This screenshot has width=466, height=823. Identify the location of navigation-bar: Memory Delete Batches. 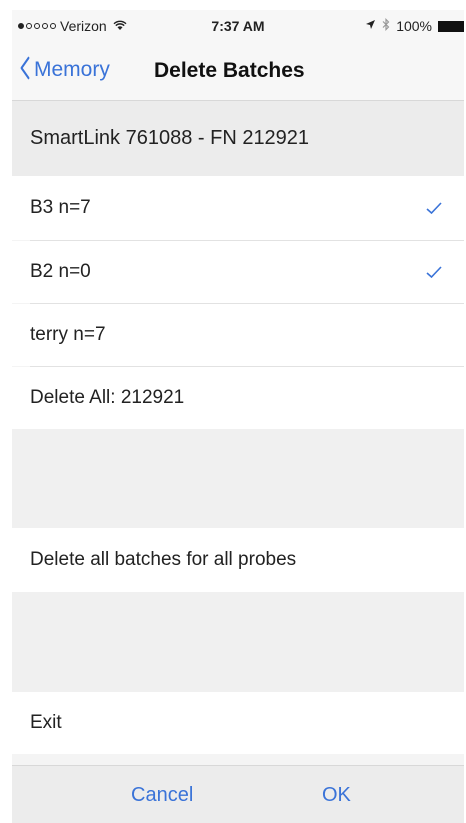
(238, 72).